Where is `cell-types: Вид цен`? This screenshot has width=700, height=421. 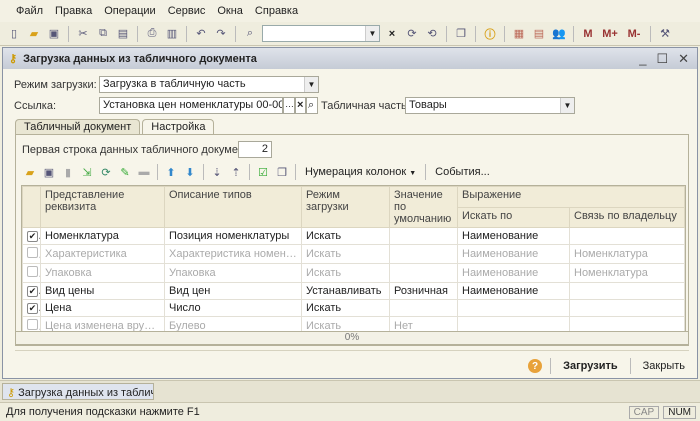 cell-types: Вид цен is located at coordinates (233, 291).